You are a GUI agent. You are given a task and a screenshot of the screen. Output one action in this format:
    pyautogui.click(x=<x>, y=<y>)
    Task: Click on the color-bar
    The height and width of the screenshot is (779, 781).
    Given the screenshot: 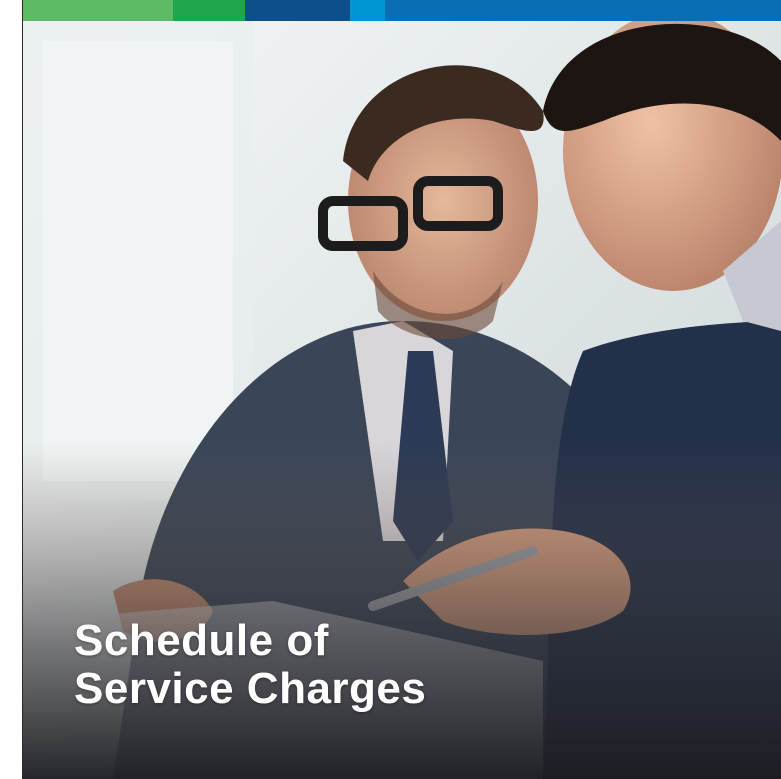 What is the action you would take?
    pyautogui.click(x=402, y=10)
    